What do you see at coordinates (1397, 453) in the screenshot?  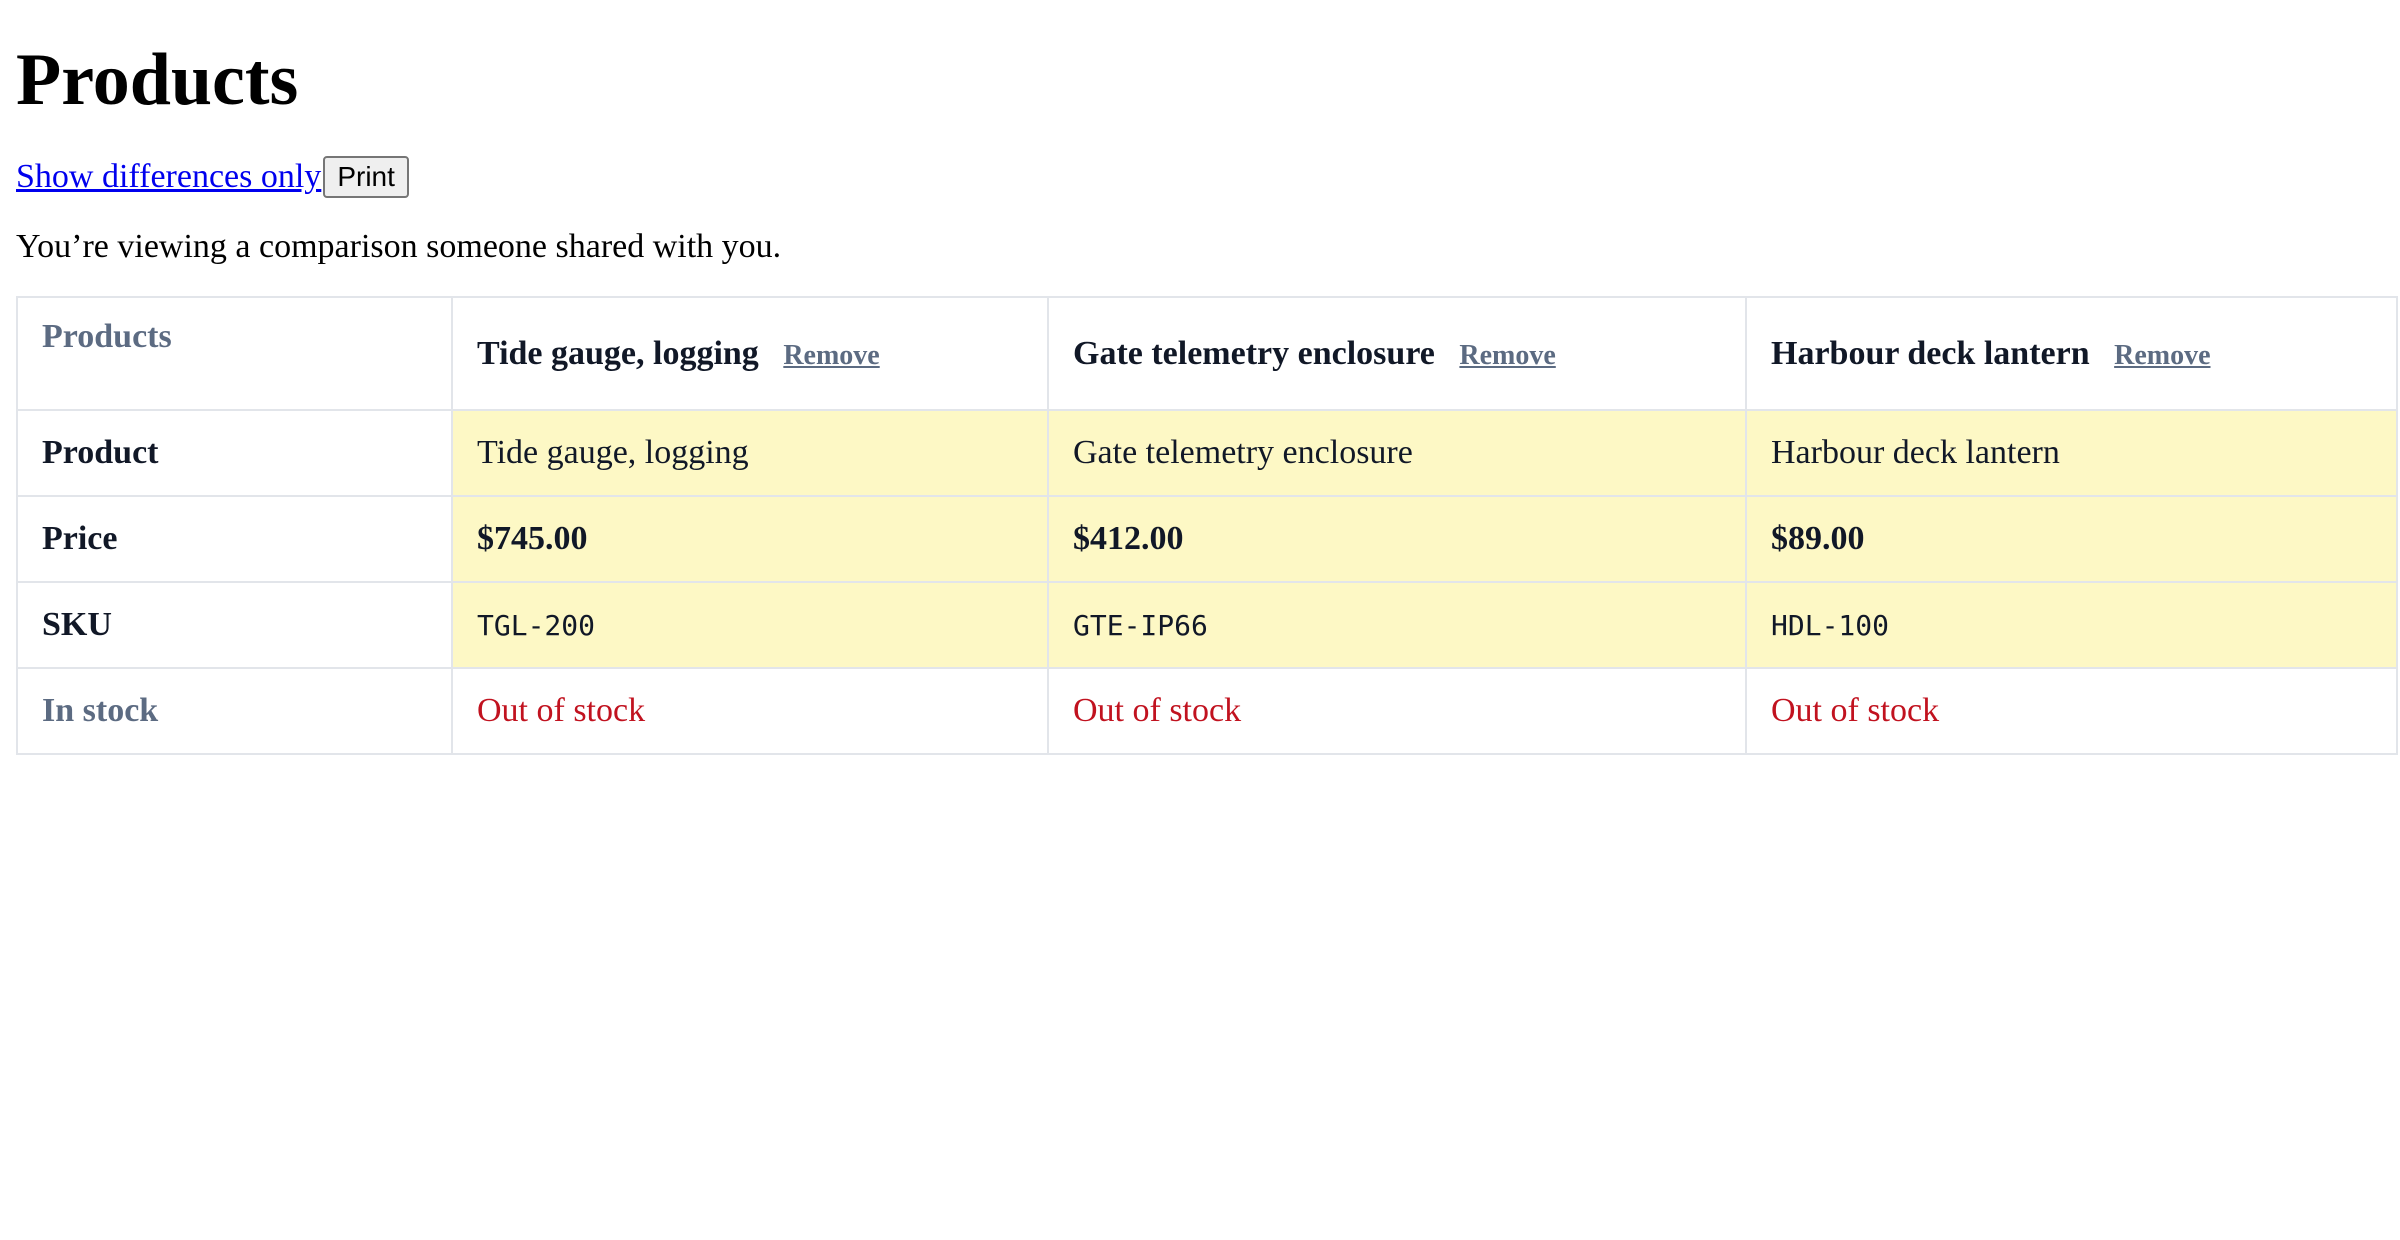 I see `cell-product-name: Gate telemetry enclosure` at bounding box center [1397, 453].